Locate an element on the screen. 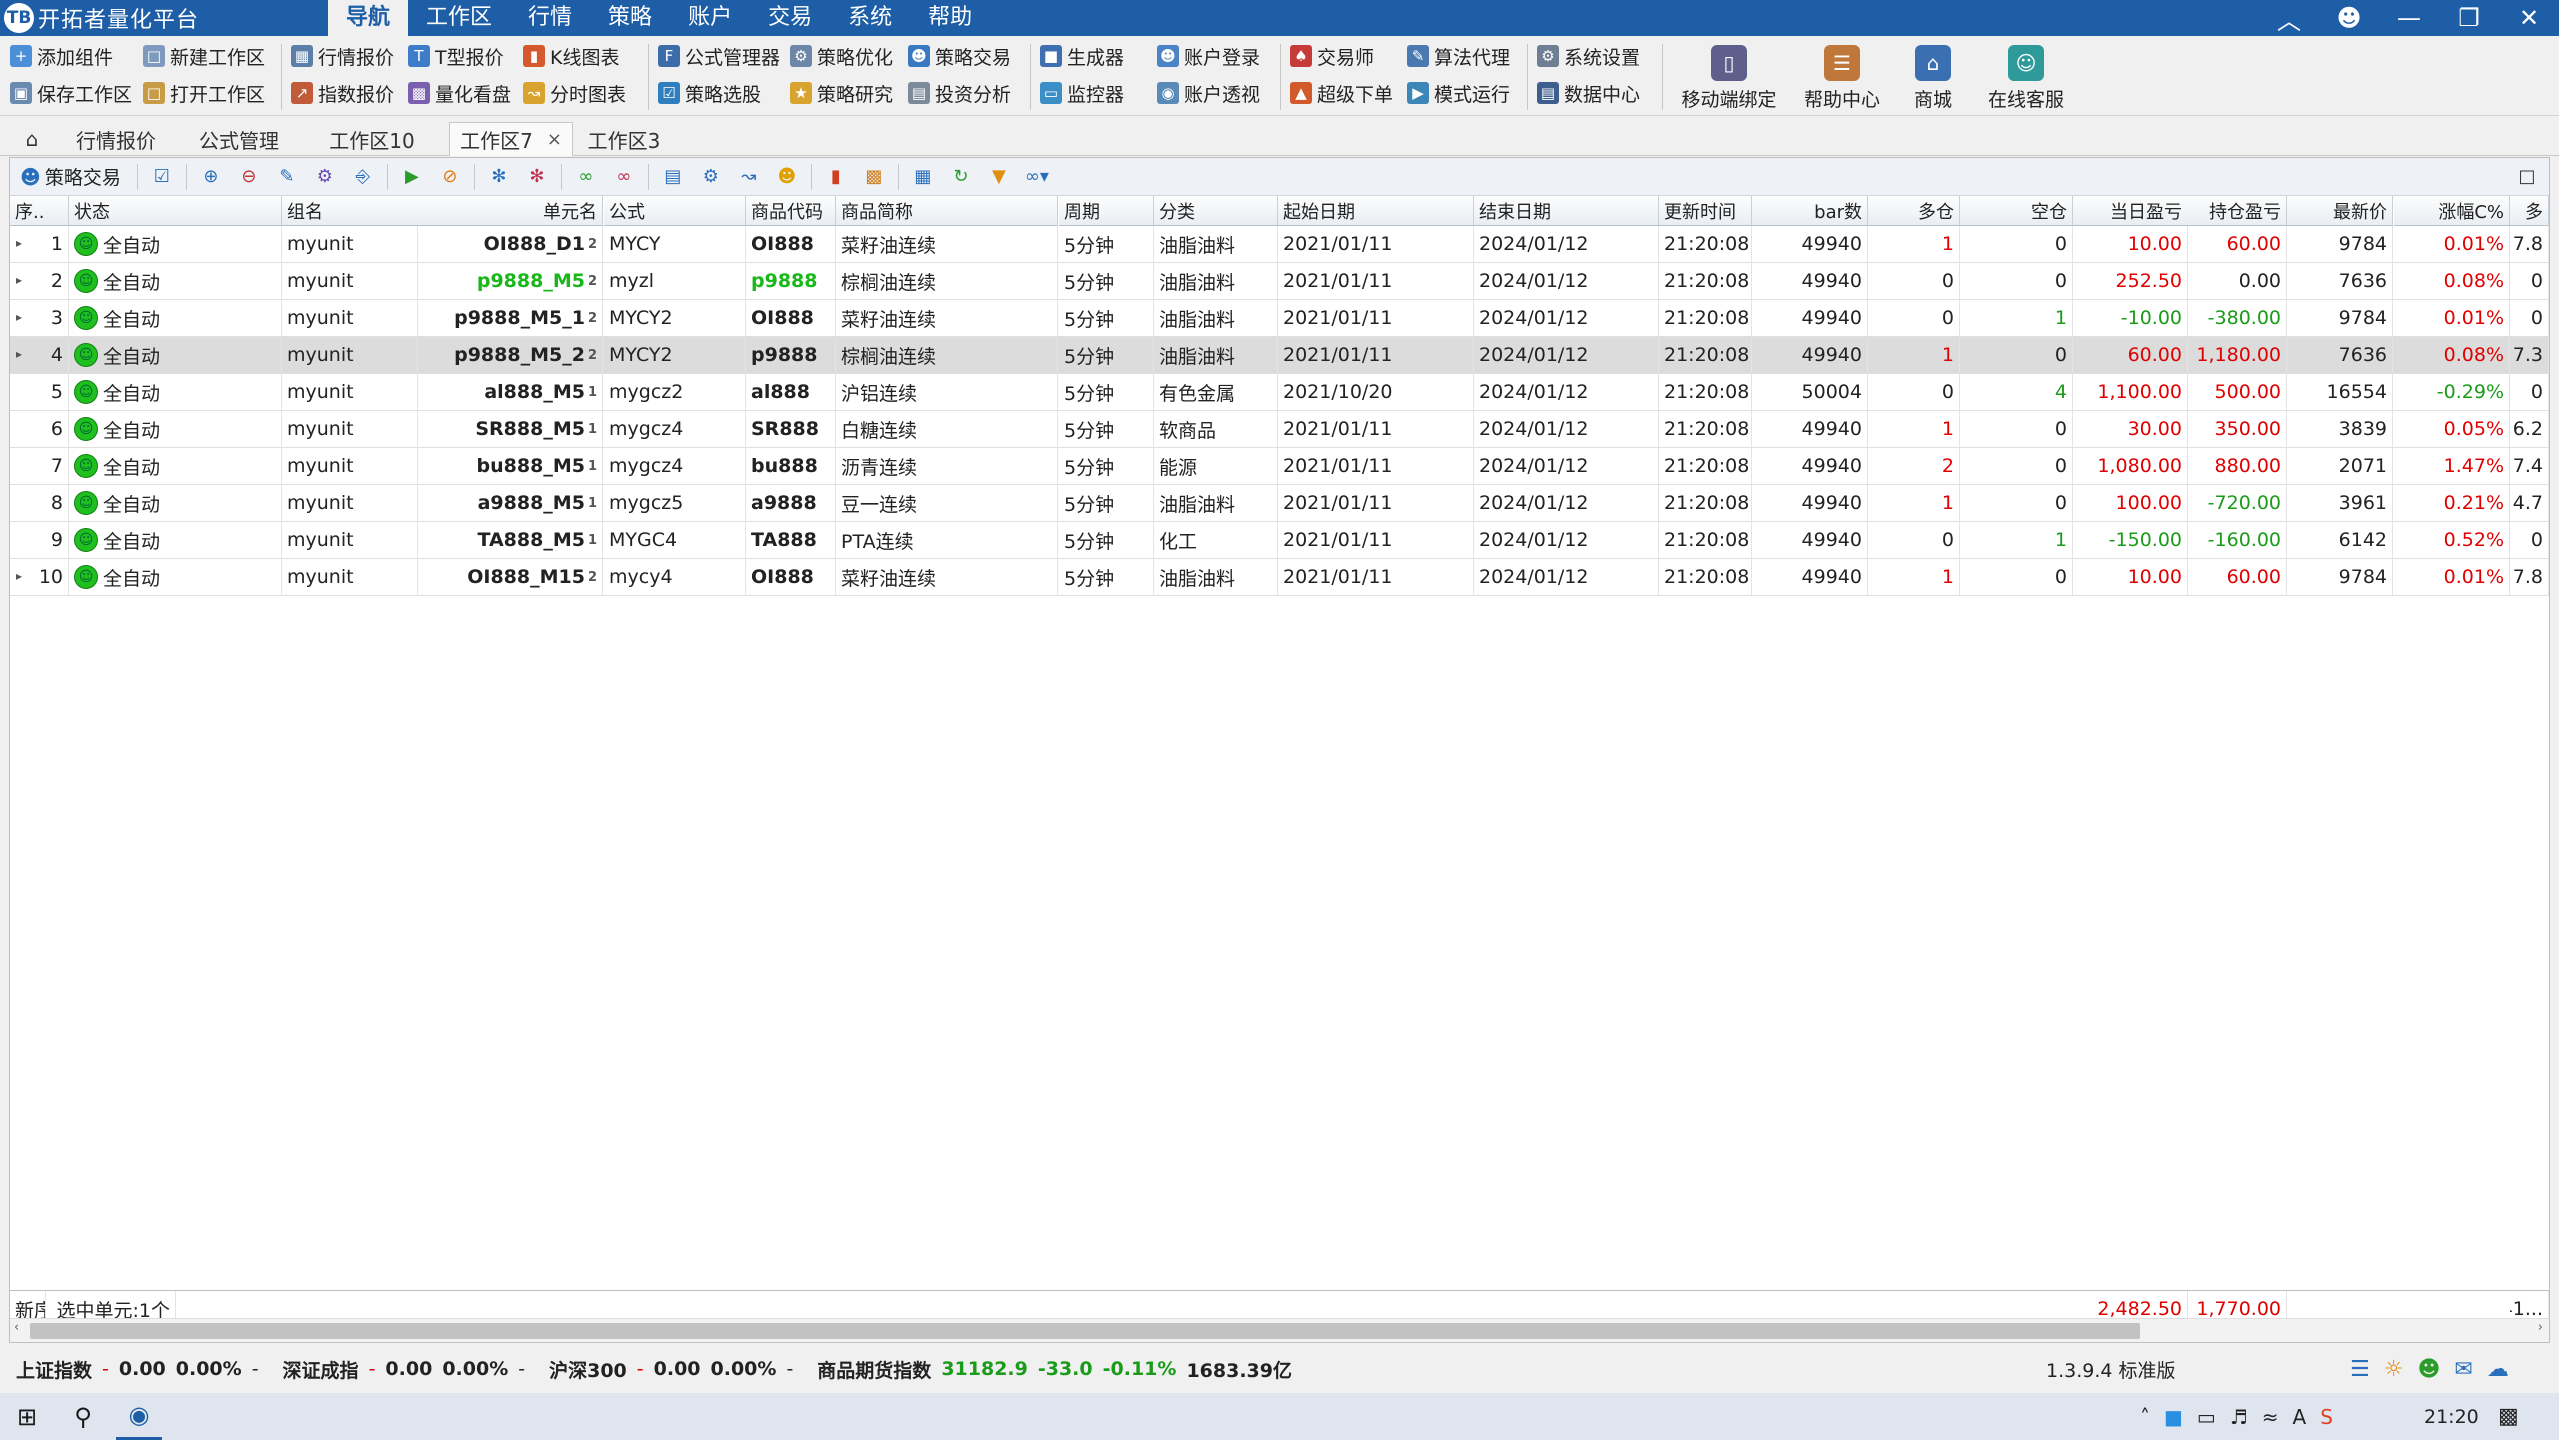 This screenshot has height=1440, width=2559. tray-expand-icon: ˄ is located at coordinates (2145, 1417).